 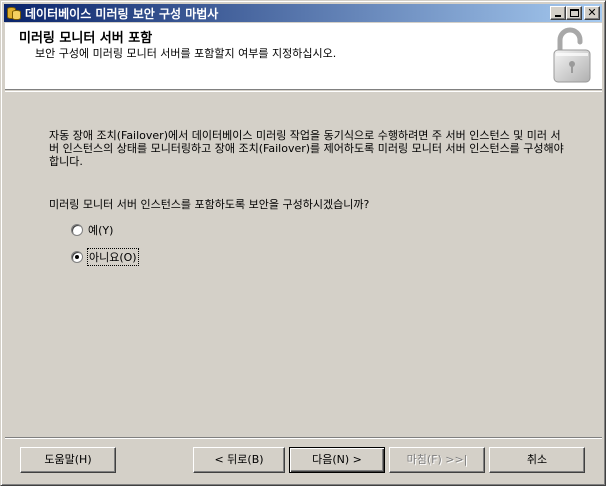 What do you see at coordinates (186, 53) in the screenshot?
I see `page-subtitle: 보안 구성에 미러링 모니터 서버를 포함할지 여부를 지정하십시오.` at bounding box center [186, 53].